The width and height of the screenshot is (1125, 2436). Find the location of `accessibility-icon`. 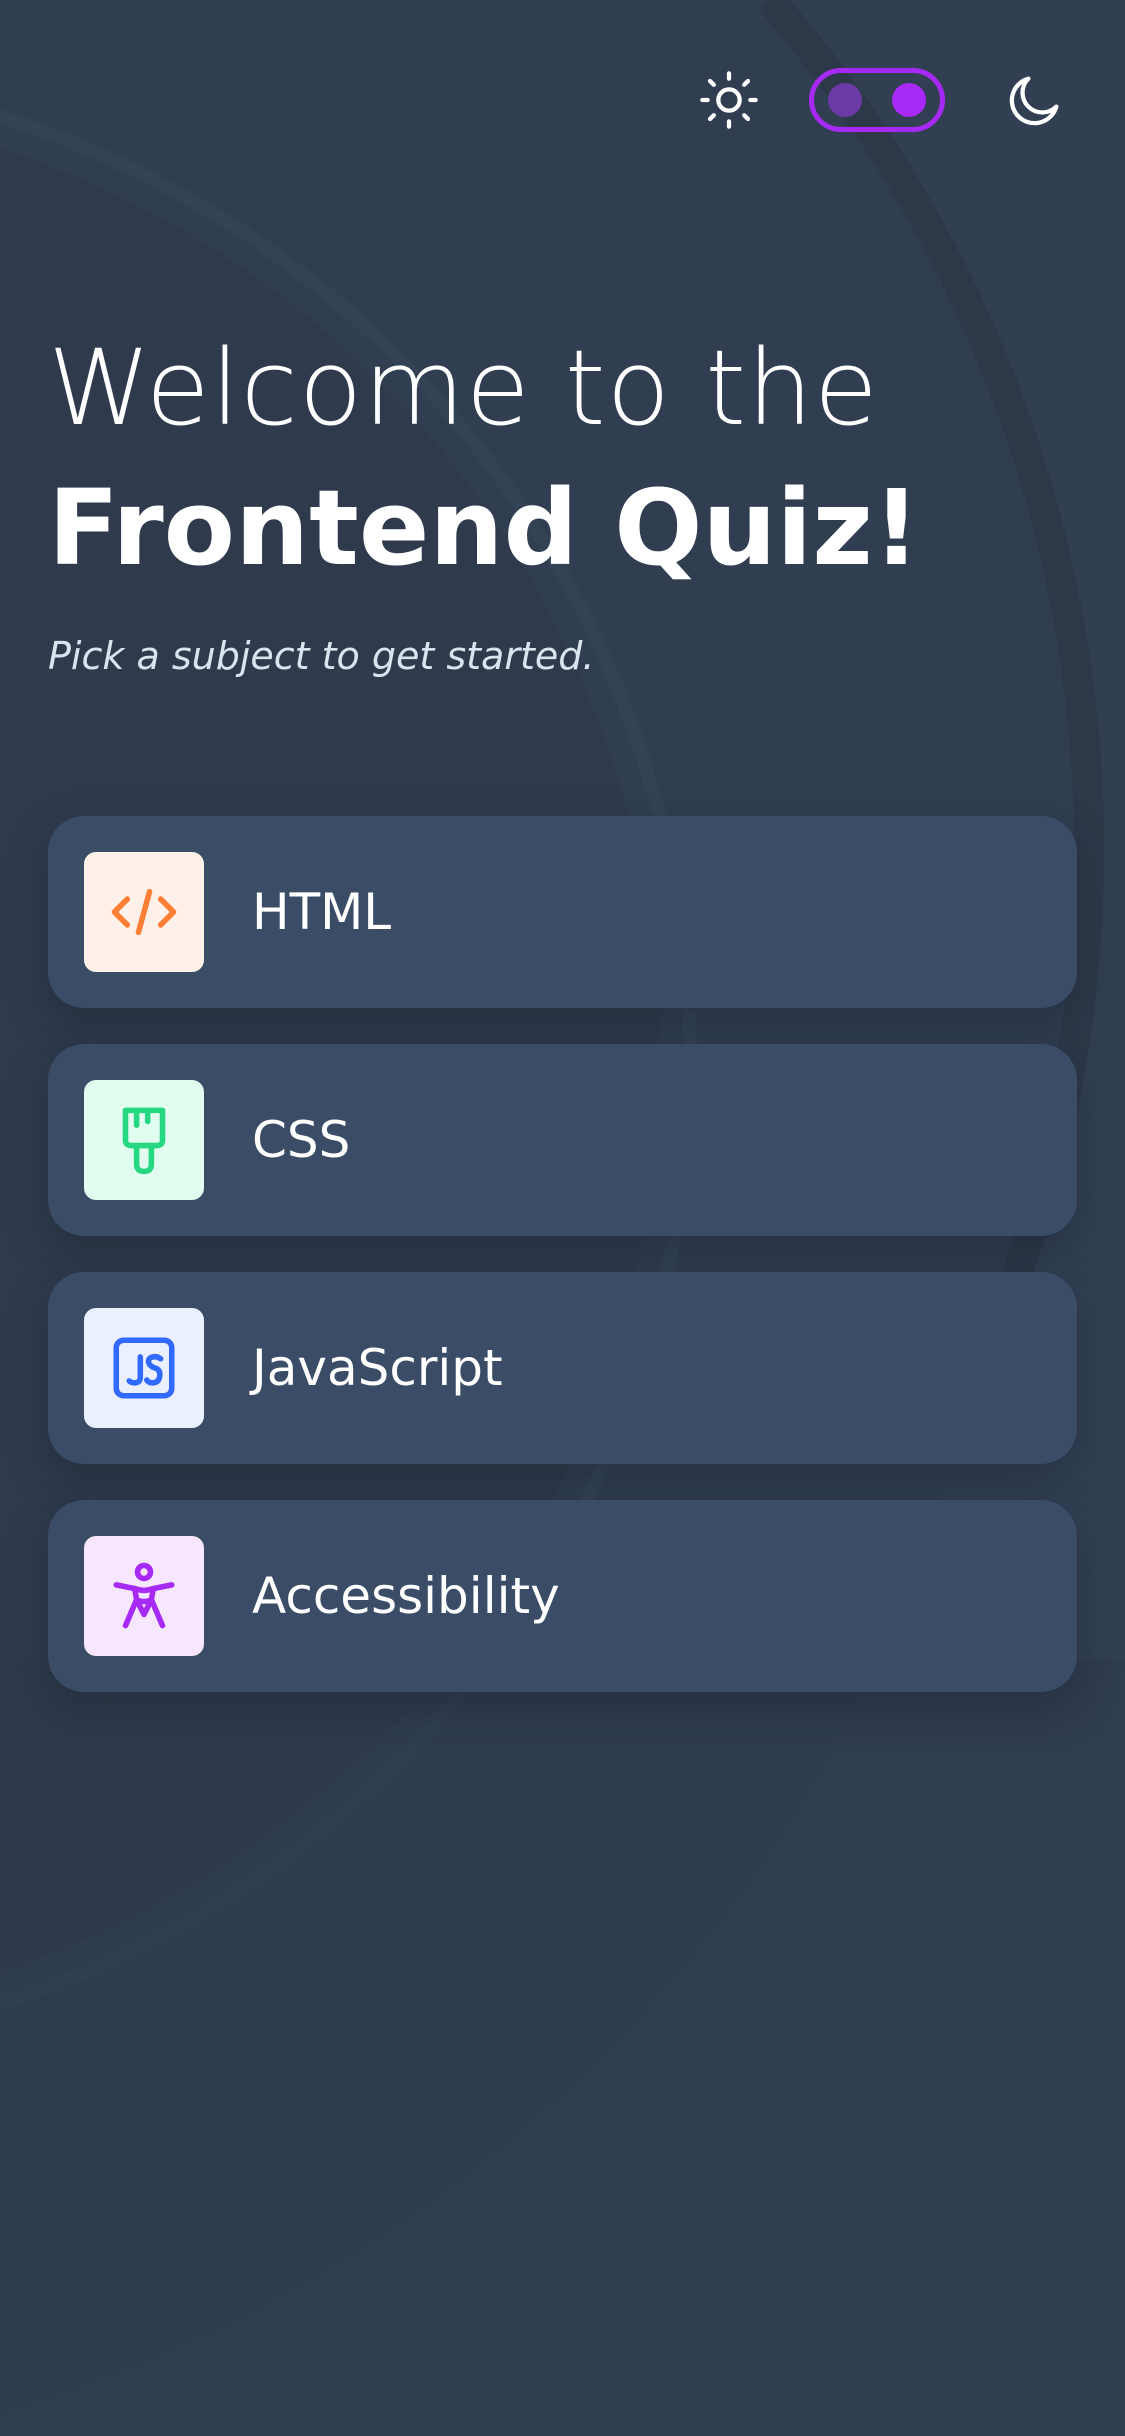

accessibility-icon is located at coordinates (144, 1595).